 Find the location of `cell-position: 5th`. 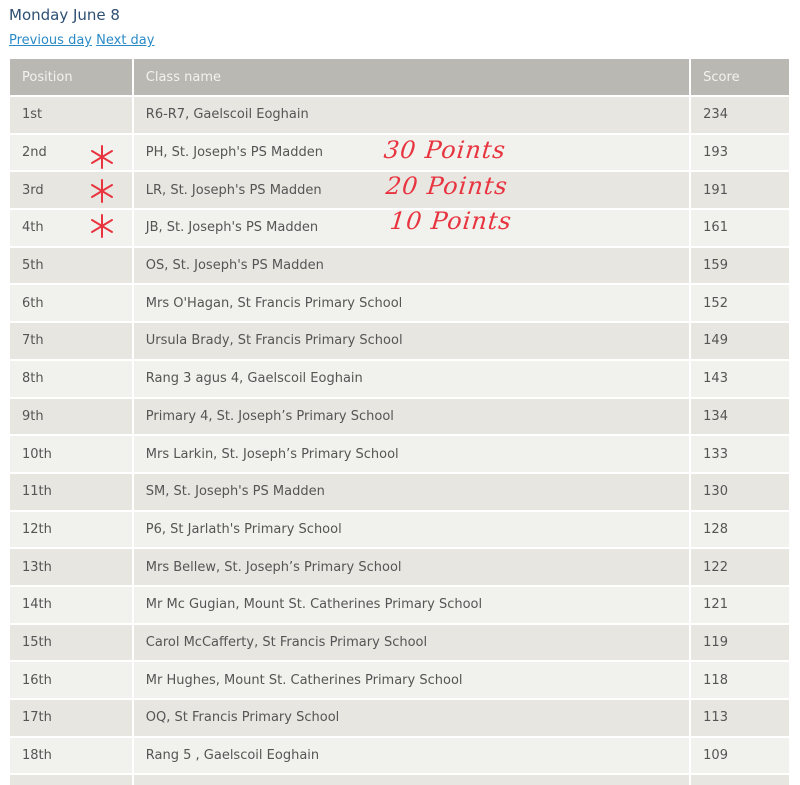

cell-position: 5th is located at coordinates (72, 265).